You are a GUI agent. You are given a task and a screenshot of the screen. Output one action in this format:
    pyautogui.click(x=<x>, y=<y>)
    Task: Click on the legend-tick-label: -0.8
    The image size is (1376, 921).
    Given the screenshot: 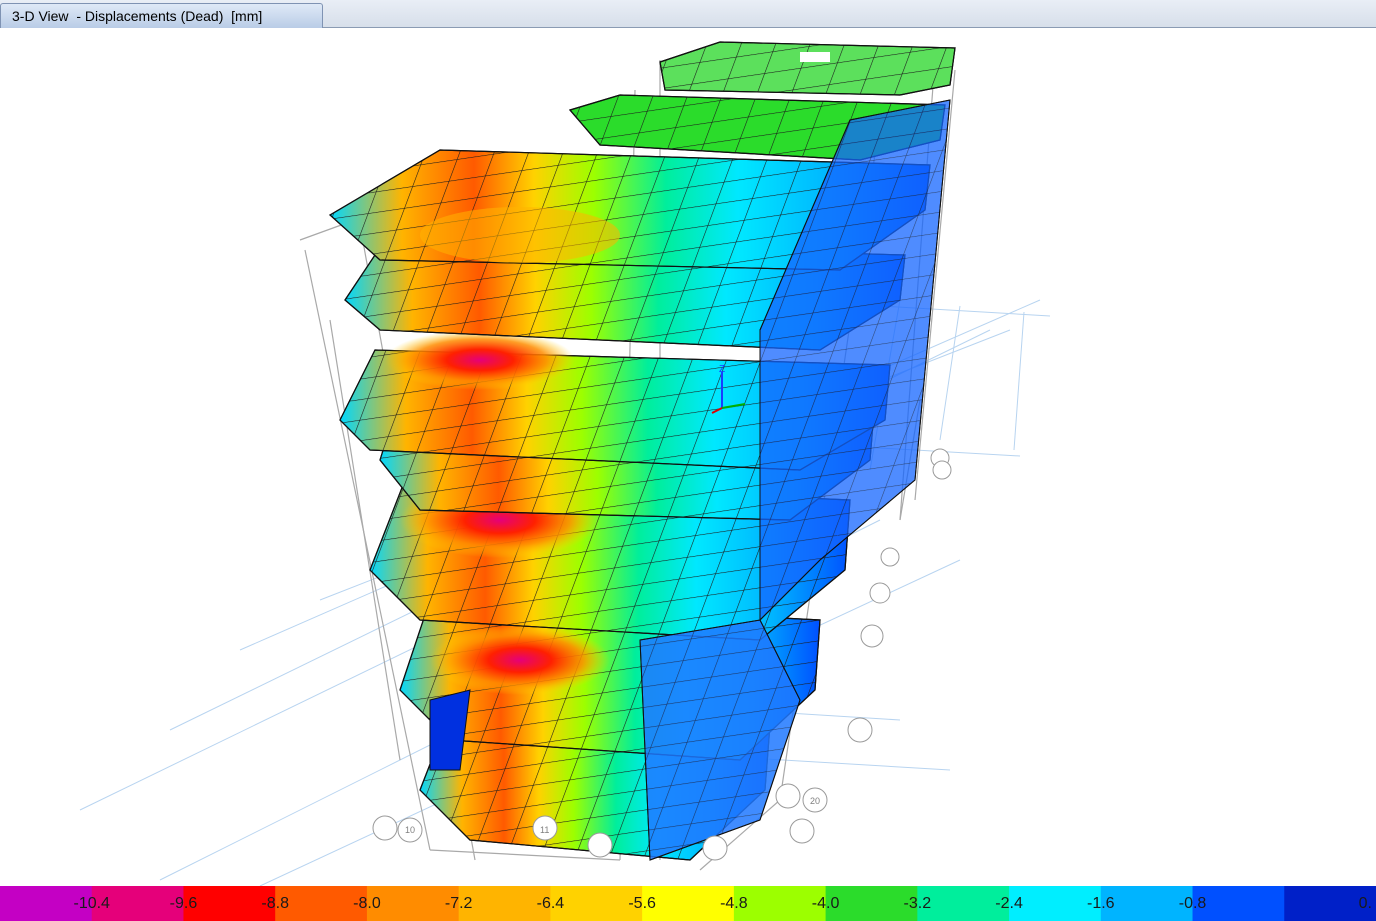 What is the action you would take?
    pyautogui.click(x=1193, y=903)
    